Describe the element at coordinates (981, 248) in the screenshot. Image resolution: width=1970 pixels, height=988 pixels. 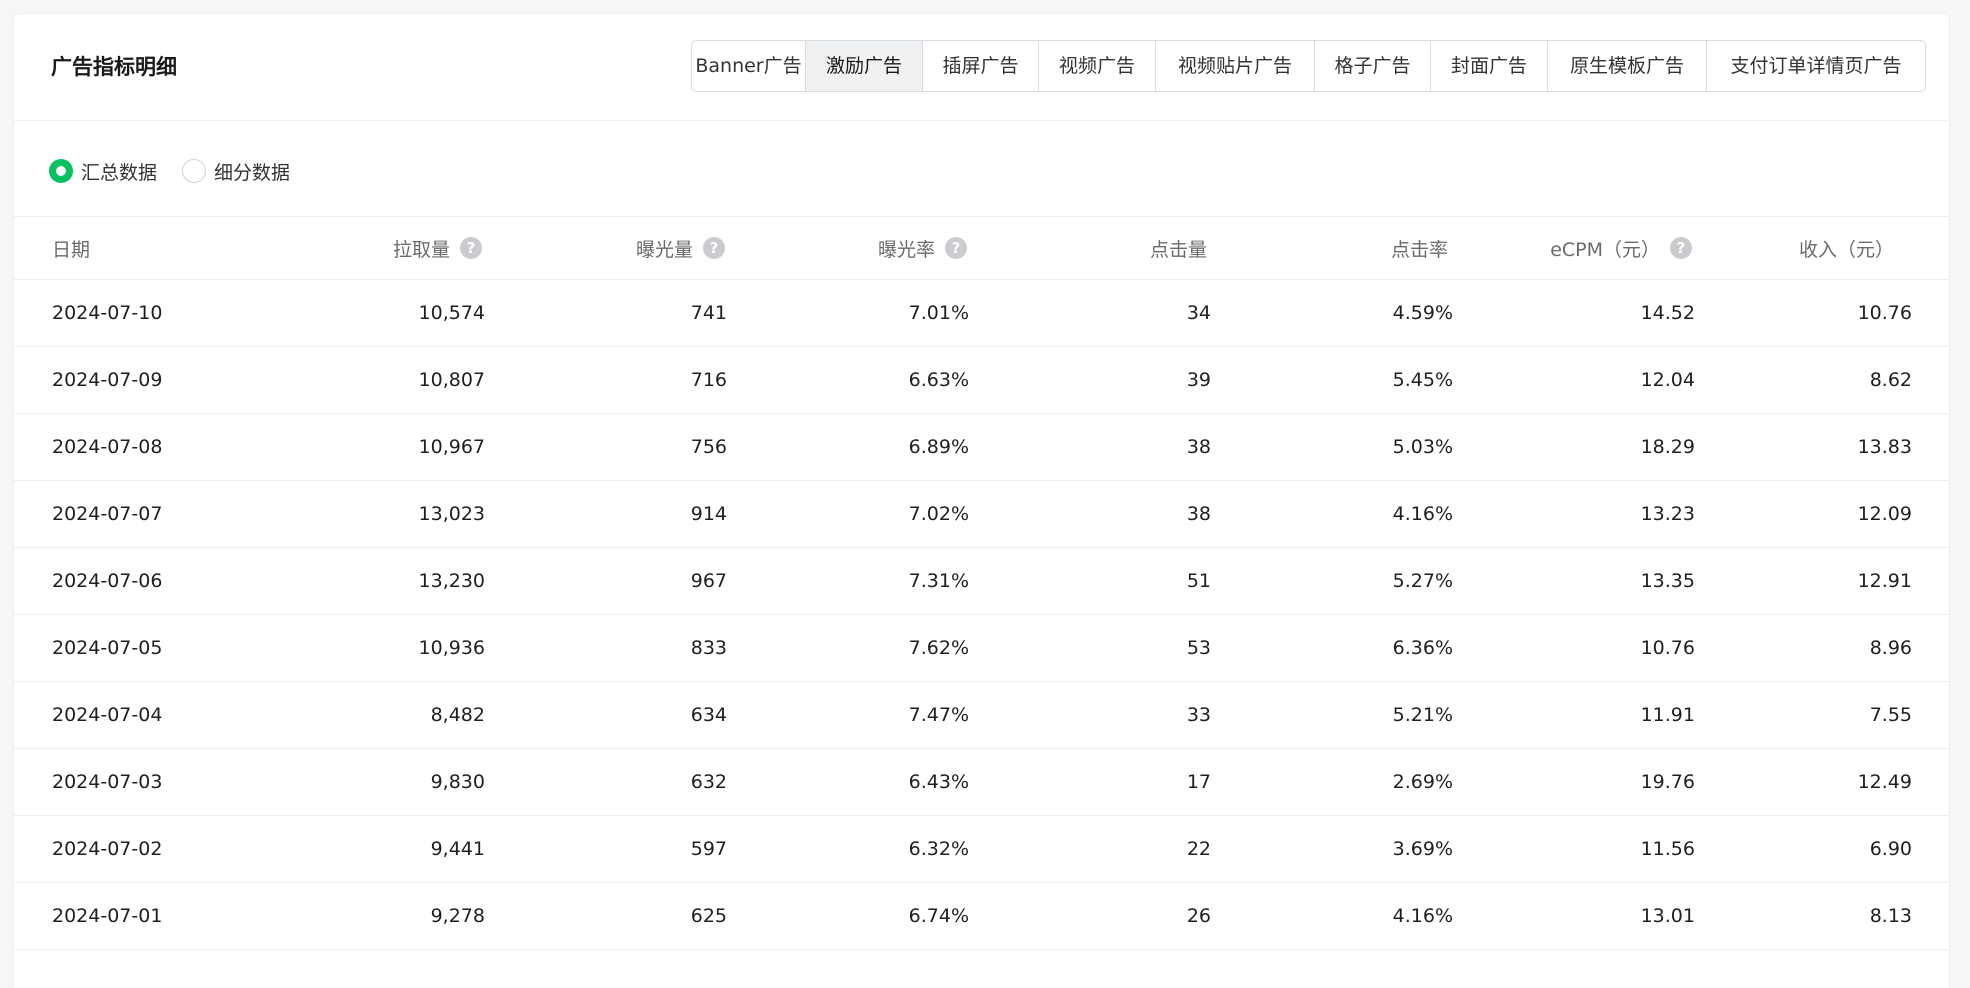
I see `table-header-row: 日期 拉取量? 曝光量? 曝光率? 点击量 点击率 eCPM（元）? 收入（元）` at that location.